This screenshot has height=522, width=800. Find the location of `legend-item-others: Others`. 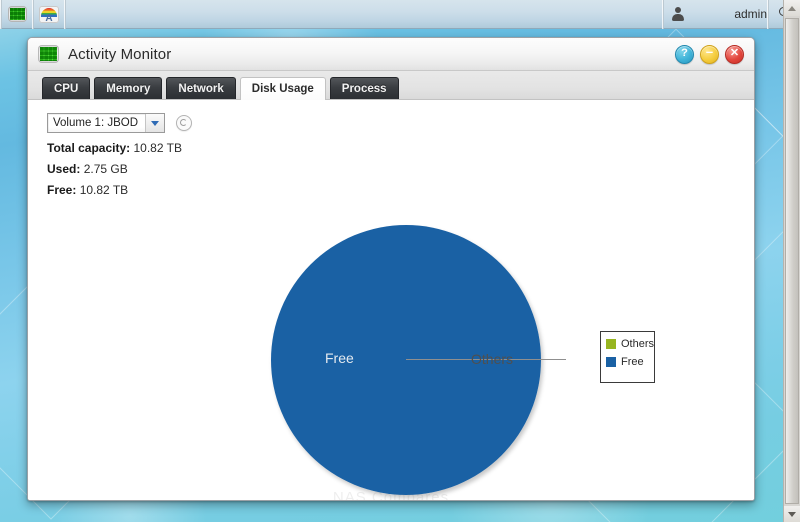

legend-item-others: Others is located at coordinates (630, 344).